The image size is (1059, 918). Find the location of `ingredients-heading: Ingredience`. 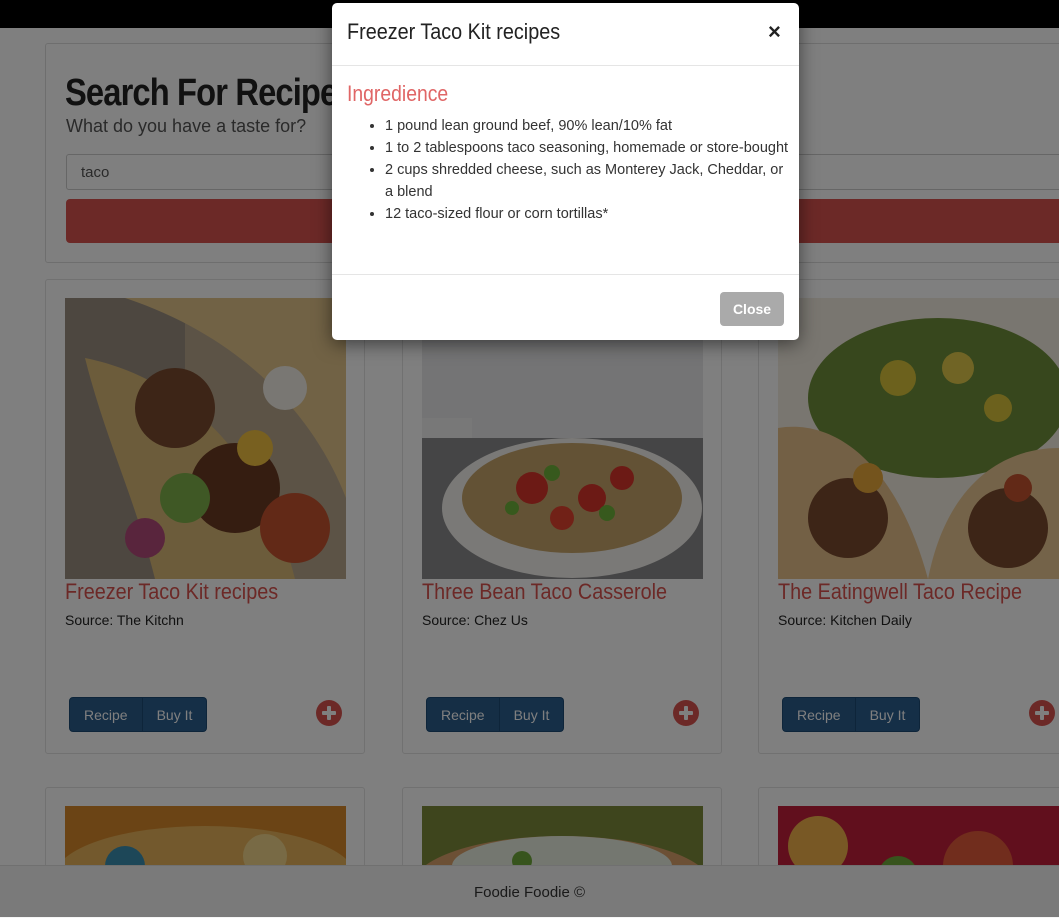

ingredients-heading: Ingredience is located at coordinates (398, 93).